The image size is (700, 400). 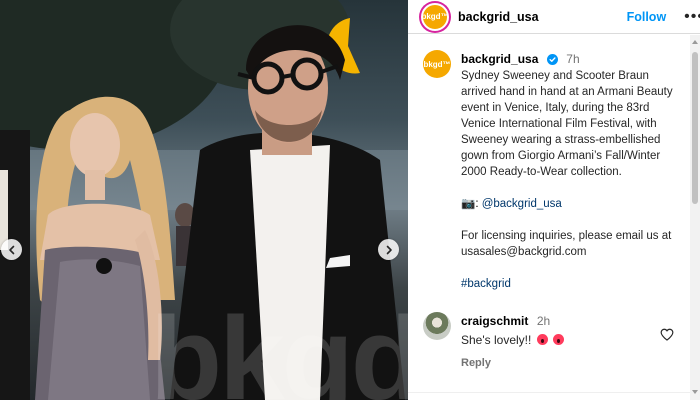 What do you see at coordinates (543, 321) in the screenshot?
I see `comment-timestamp: 2h` at bounding box center [543, 321].